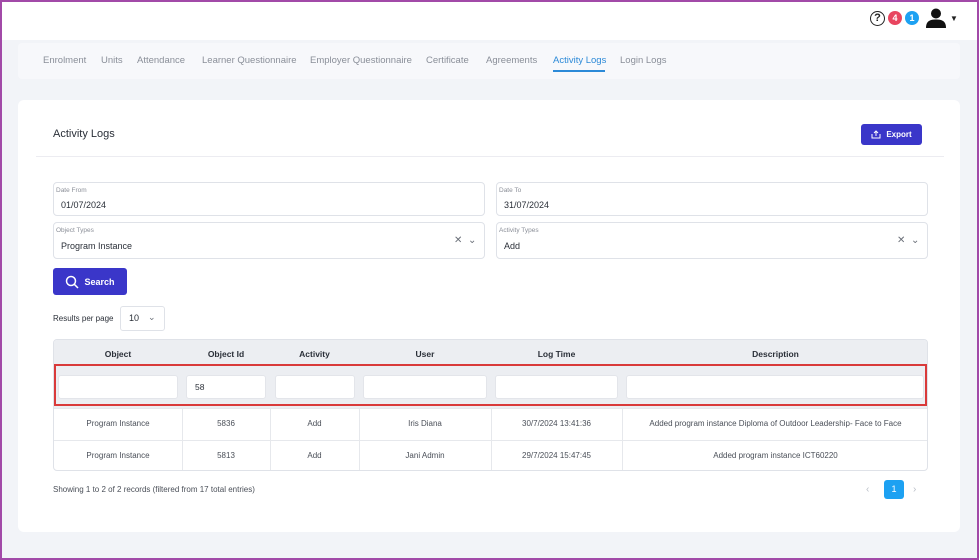 The height and width of the screenshot is (560, 979). What do you see at coordinates (75, 230) in the screenshot?
I see `object-types-label: Object Types` at bounding box center [75, 230].